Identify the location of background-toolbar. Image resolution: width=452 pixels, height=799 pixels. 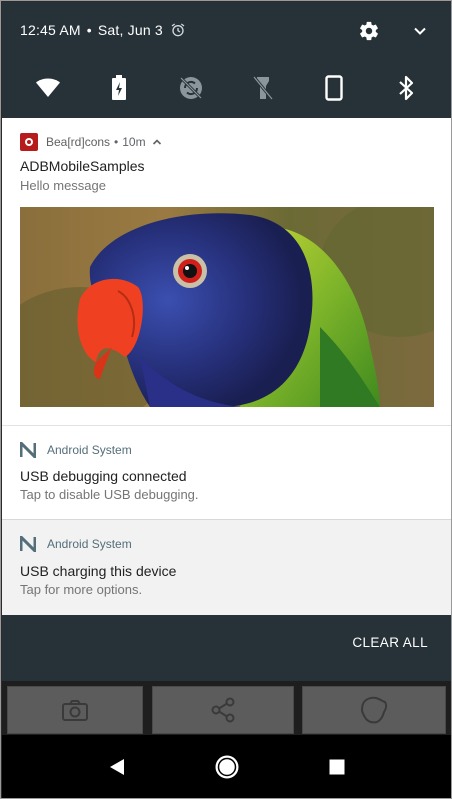
(226, 708).